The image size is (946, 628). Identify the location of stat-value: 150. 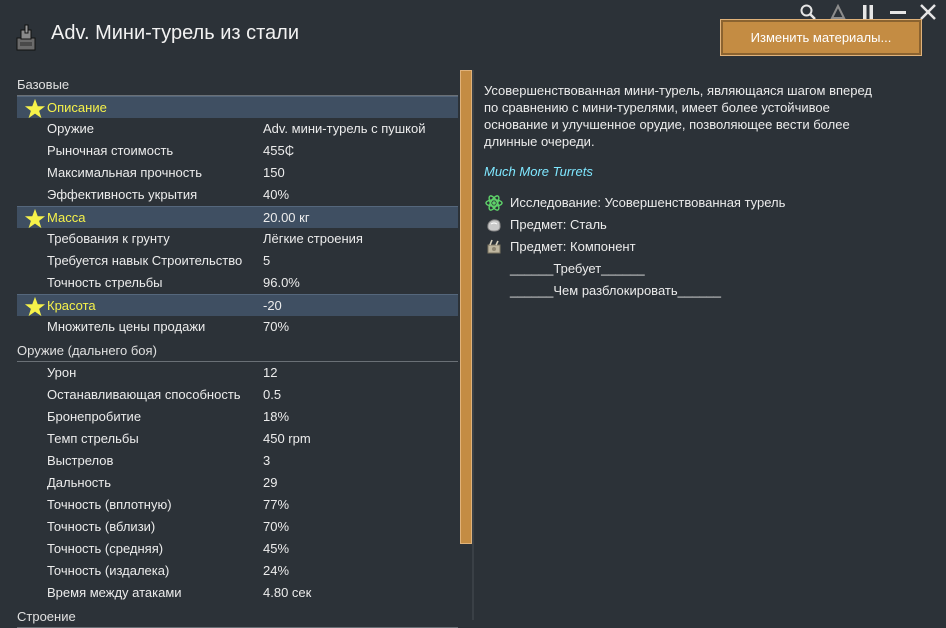
(274, 172).